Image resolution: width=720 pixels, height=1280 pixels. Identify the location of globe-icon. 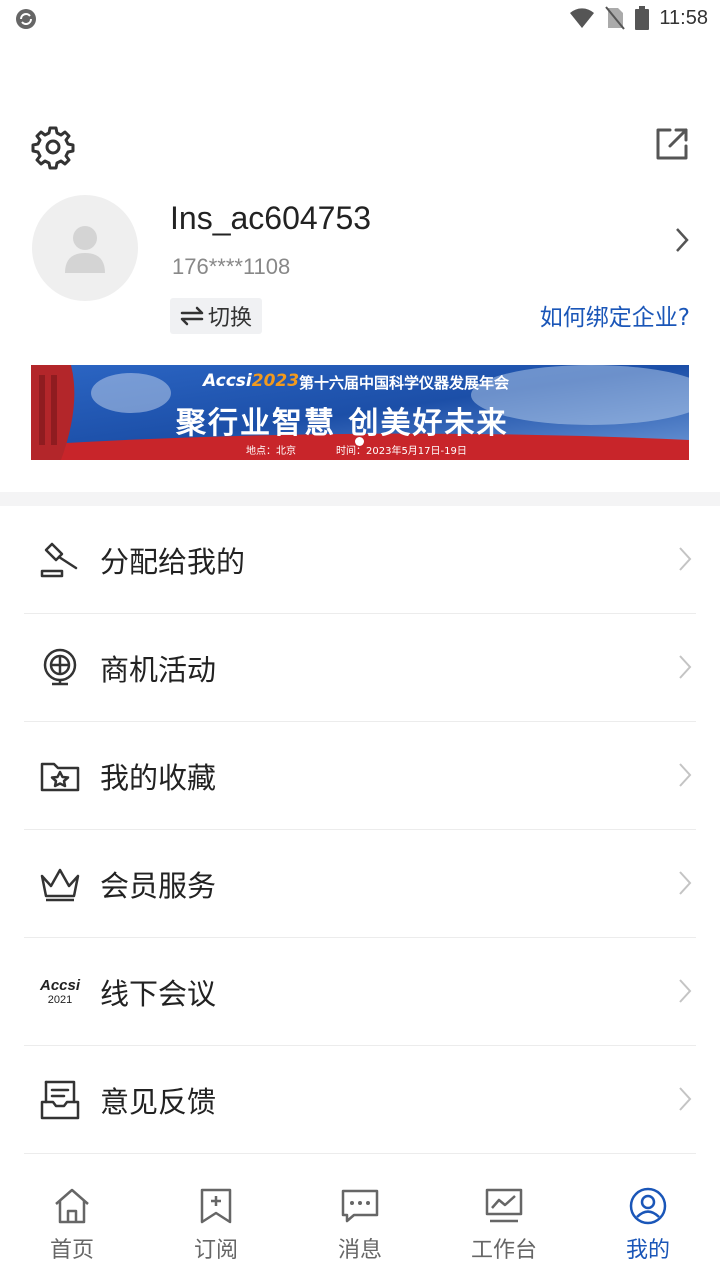
(60, 666).